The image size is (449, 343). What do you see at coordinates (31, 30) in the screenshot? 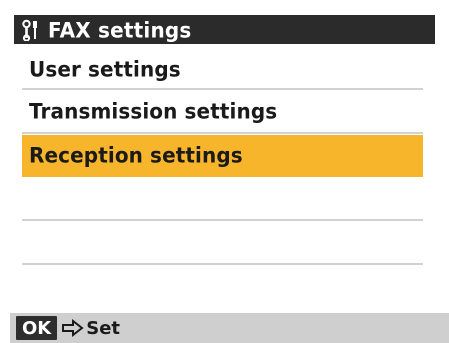
I see `tools-icon` at bounding box center [31, 30].